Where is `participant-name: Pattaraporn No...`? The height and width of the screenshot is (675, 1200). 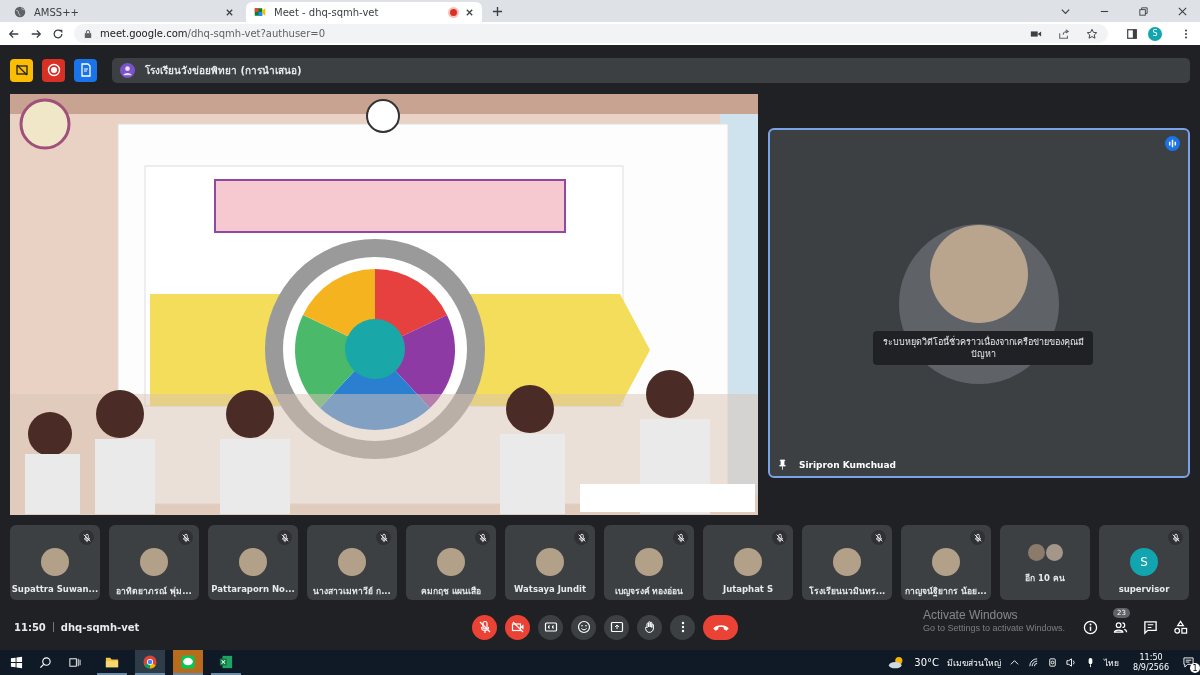
participant-name: Pattaraporn No... is located at coordinates (253, 589).